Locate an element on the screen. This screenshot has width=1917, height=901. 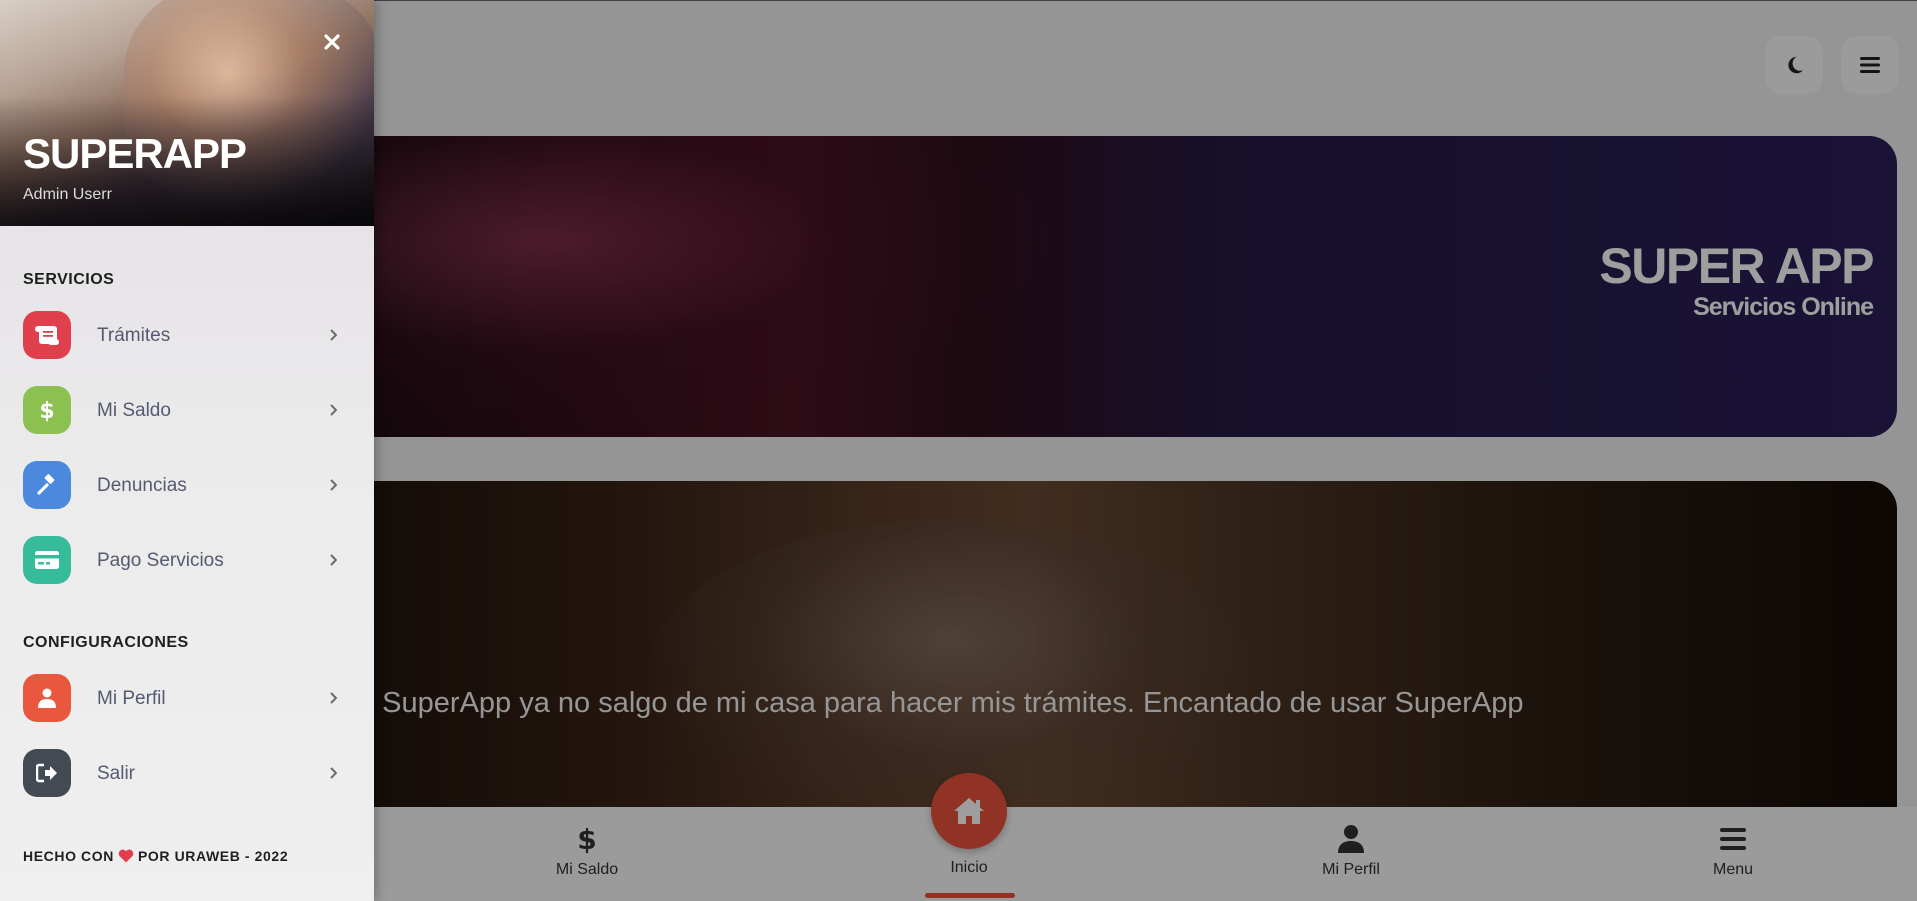
sign-out-icon is located at coordinates (47, 773).